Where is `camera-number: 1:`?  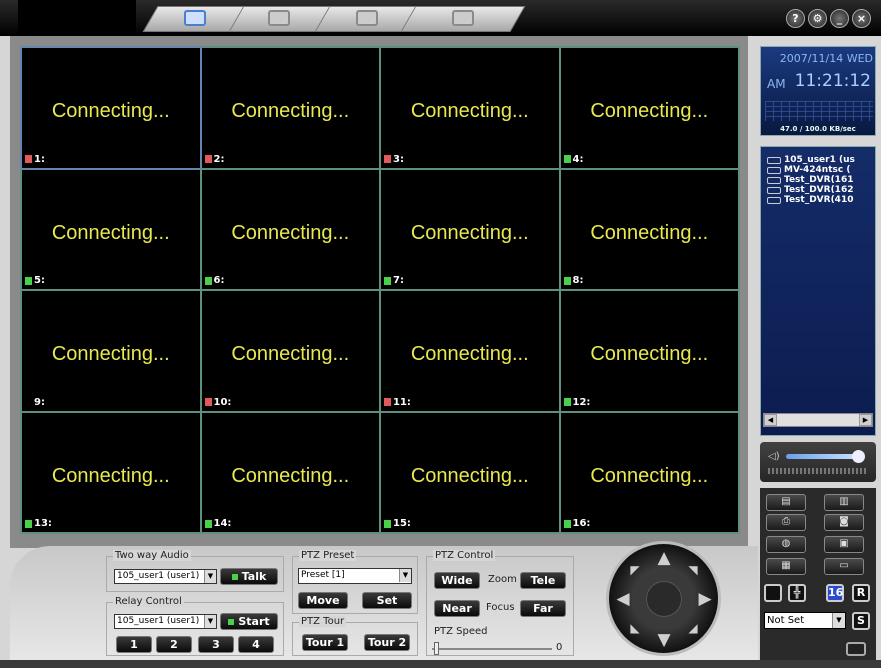 camera-number: 1: is located at coordinates (39, 159).